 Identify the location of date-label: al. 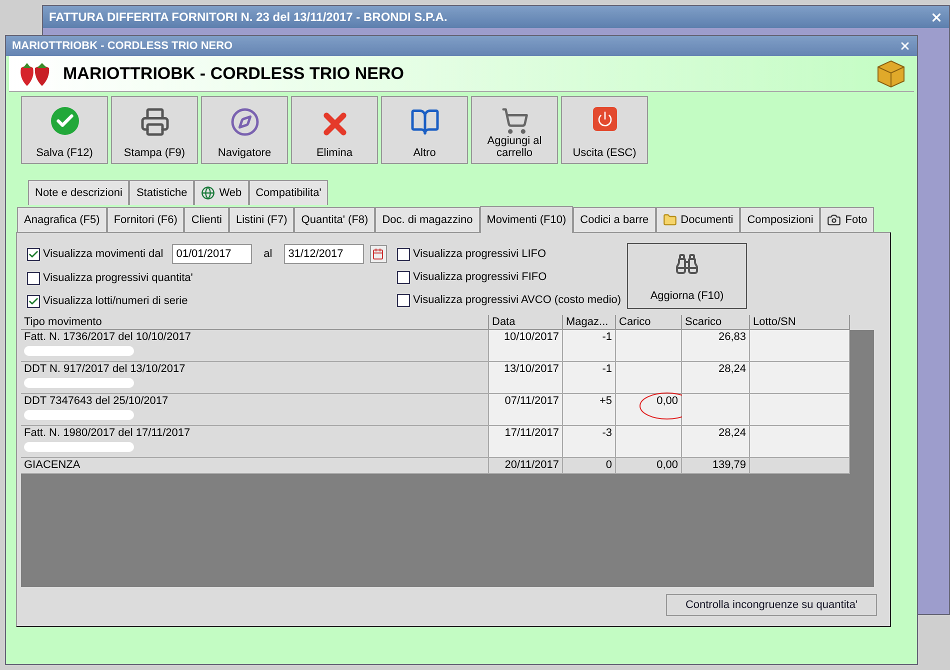
(268, 254).